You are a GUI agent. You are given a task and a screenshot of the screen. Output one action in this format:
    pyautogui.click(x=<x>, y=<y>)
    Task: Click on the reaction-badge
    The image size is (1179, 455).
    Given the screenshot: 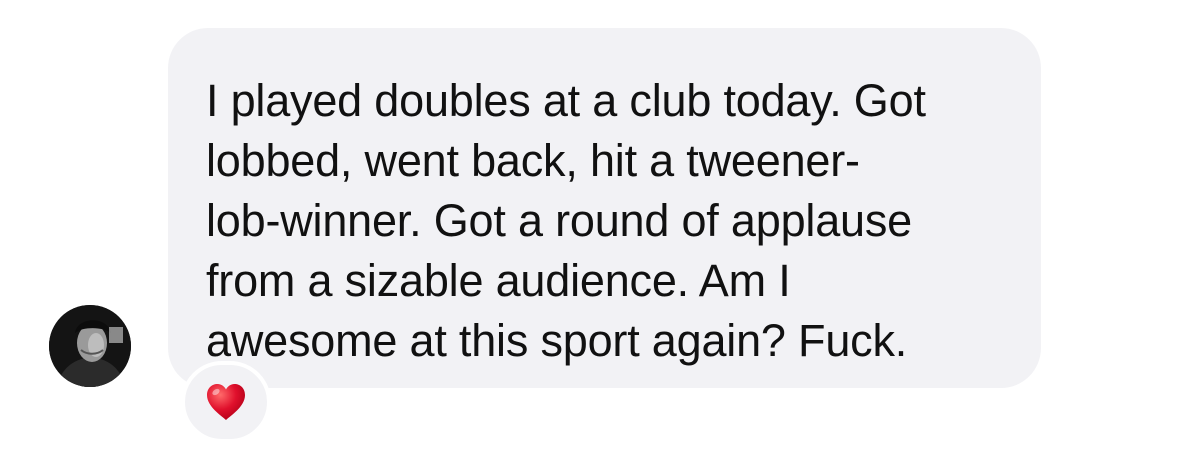 What is the action you would take?
    pyautogui.click(x=226, y=402)
    